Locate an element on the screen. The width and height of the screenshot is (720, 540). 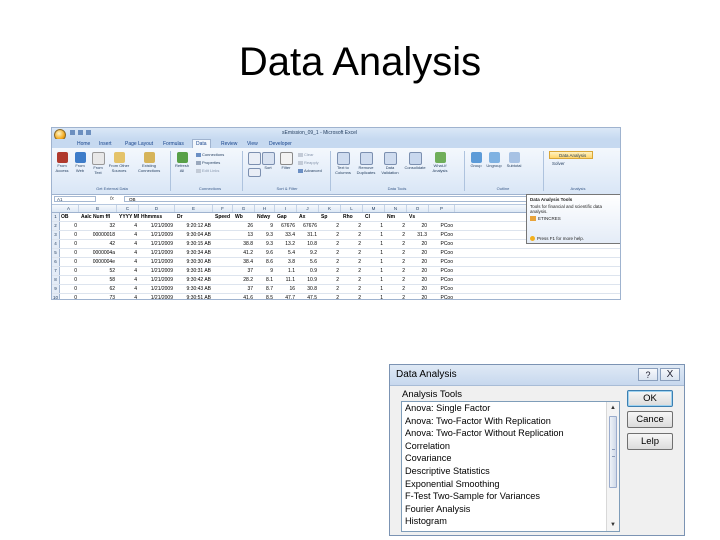
tab-review: Review is located at coordinates (229, 144).